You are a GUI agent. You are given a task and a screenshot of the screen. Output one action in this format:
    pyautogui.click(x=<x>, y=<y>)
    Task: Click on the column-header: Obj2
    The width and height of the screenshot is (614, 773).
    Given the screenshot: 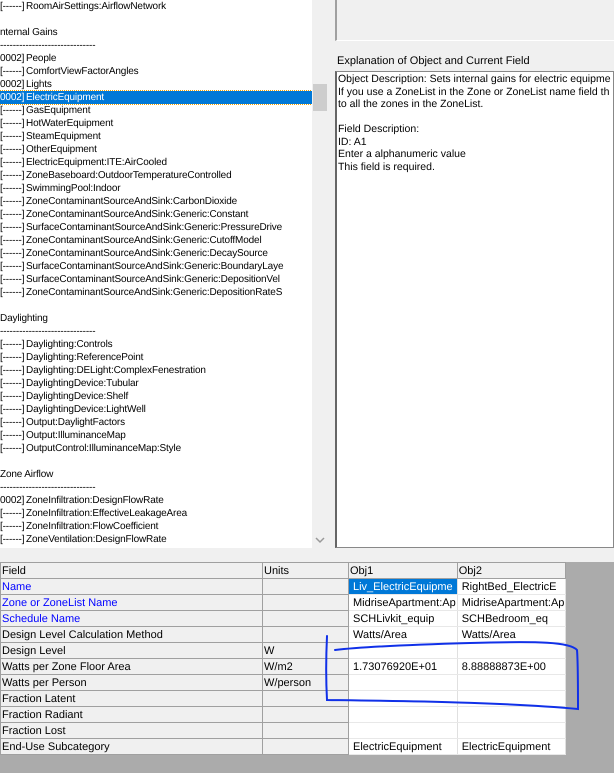 What is the action you would take?
    pyautogui.click(x=511, y=570)
    